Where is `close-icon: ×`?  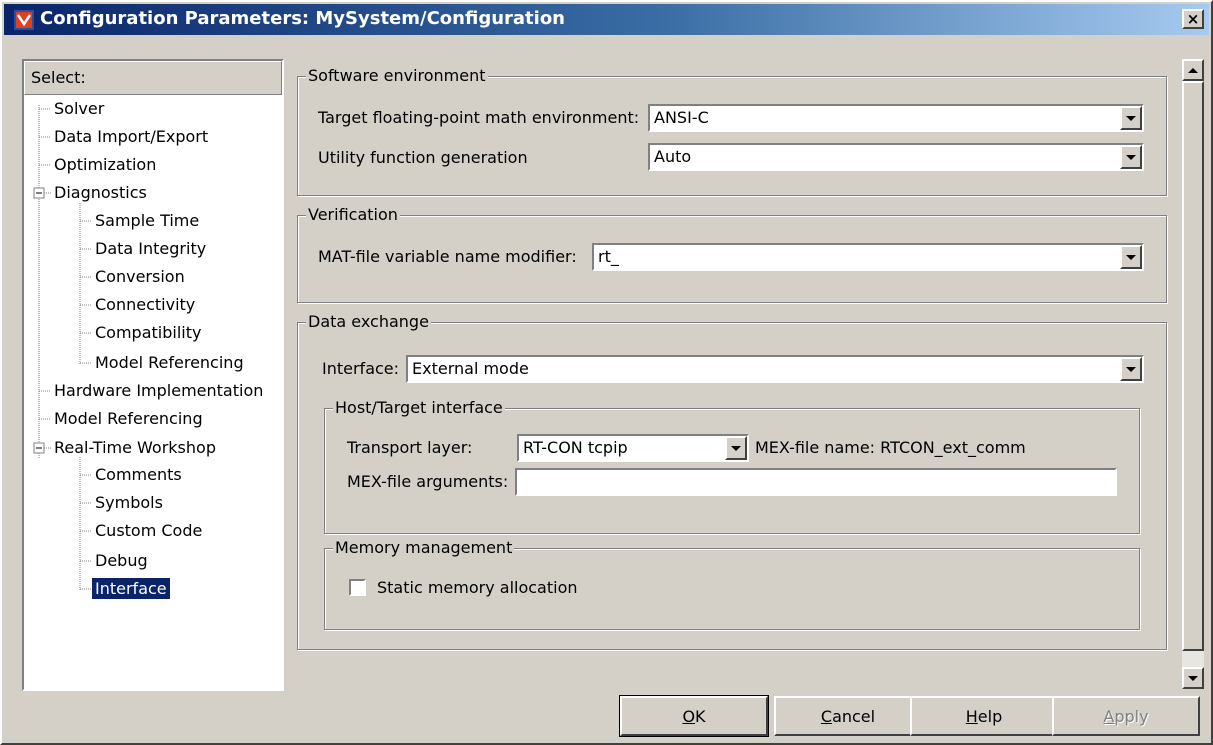
close-icon: × is located at coordinates (1193, 18).